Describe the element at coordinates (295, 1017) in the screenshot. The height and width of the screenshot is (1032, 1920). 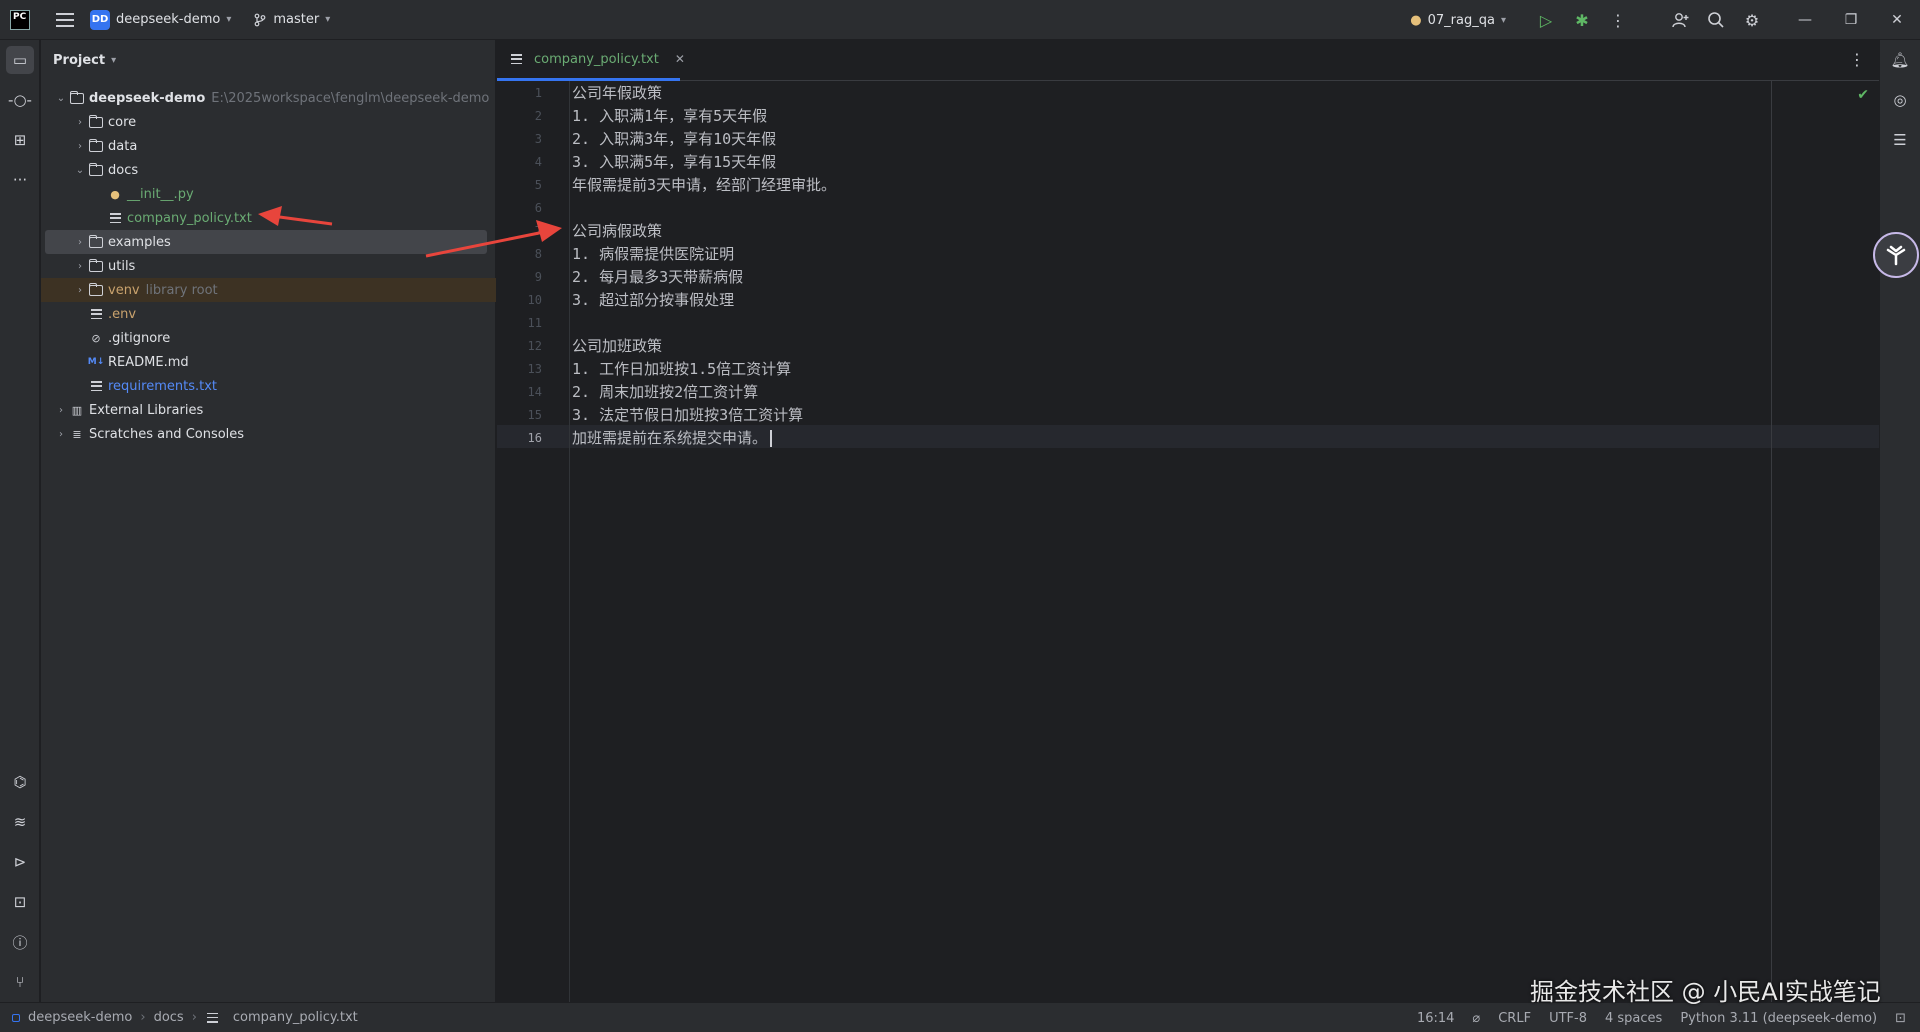
I see `breadcrumb-item: company_policy.txt` at that location.